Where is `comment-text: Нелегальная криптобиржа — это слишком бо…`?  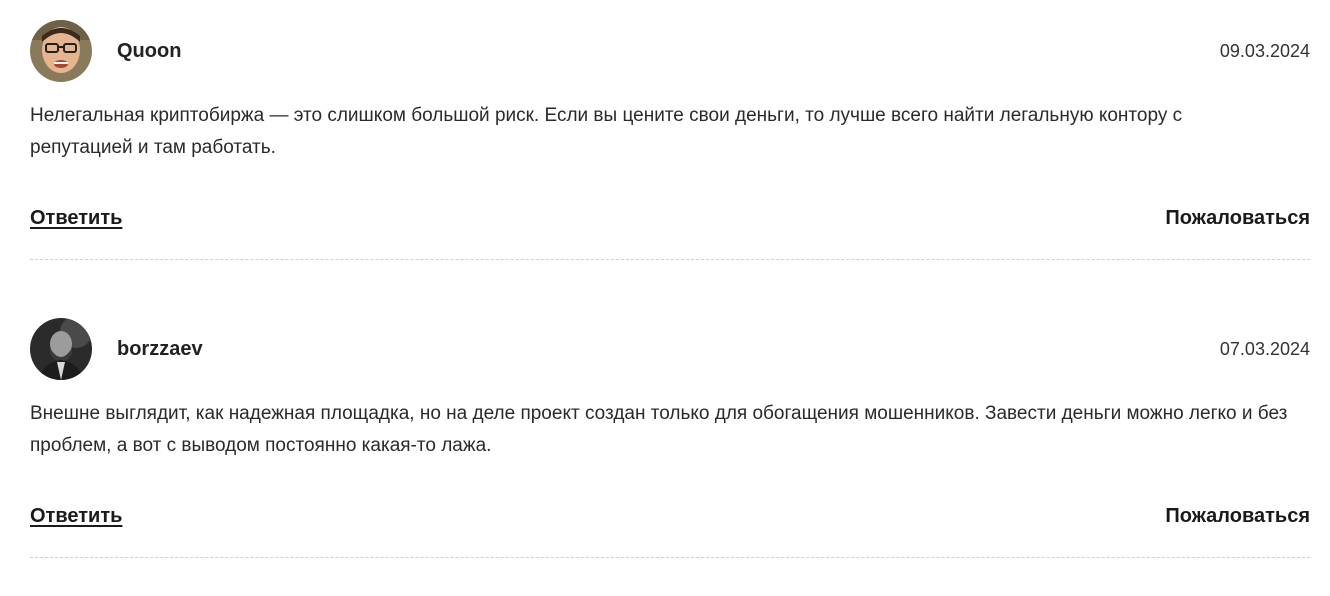
comment-text: Нелегальная криптобиржа — это слишком бо… is located at coordinates (606, 131).